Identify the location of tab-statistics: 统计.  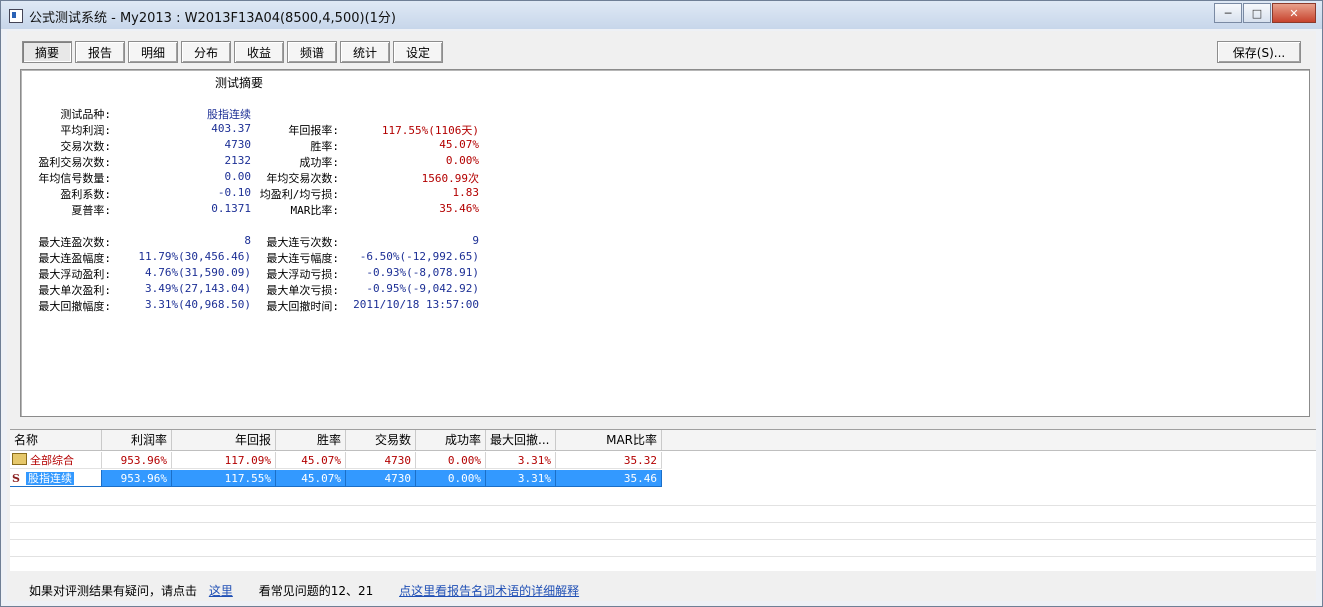
(365, 52).